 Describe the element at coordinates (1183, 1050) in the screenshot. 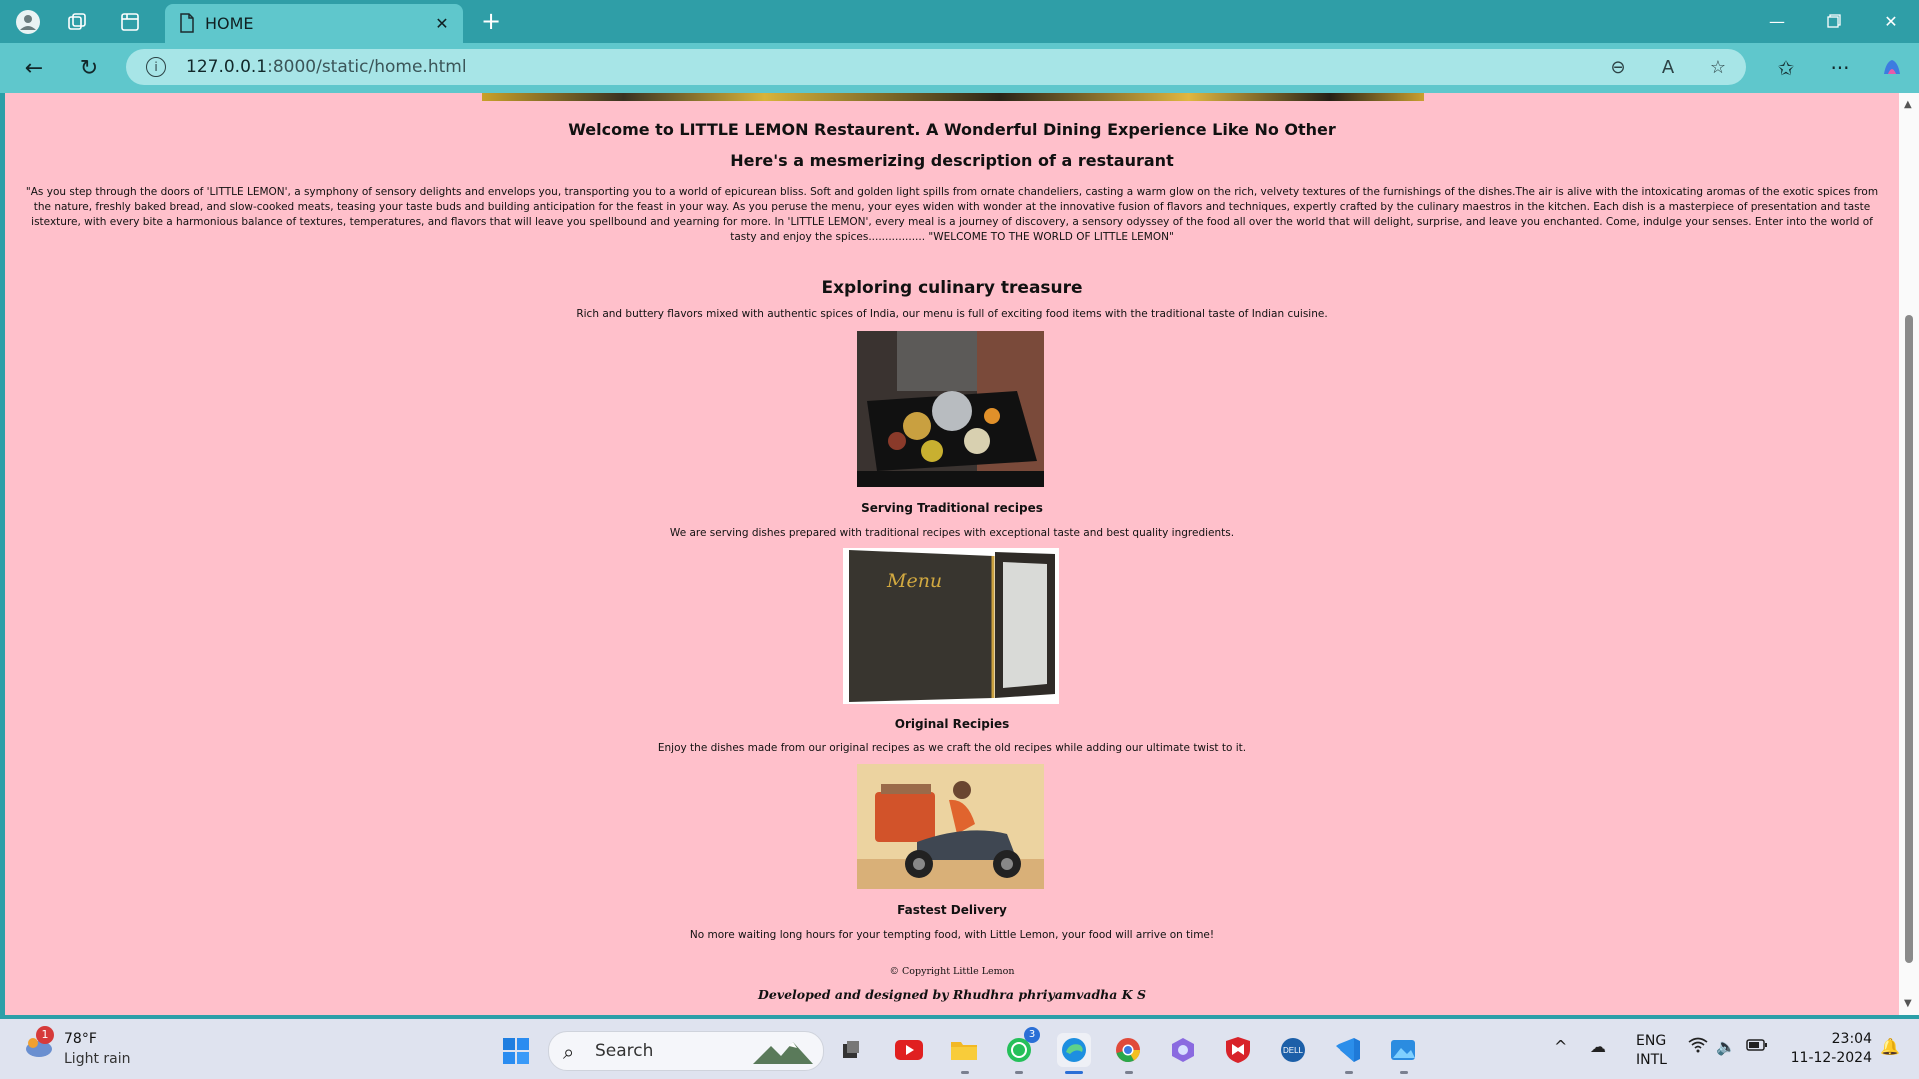

I see `copilot-app-icon` at that location.